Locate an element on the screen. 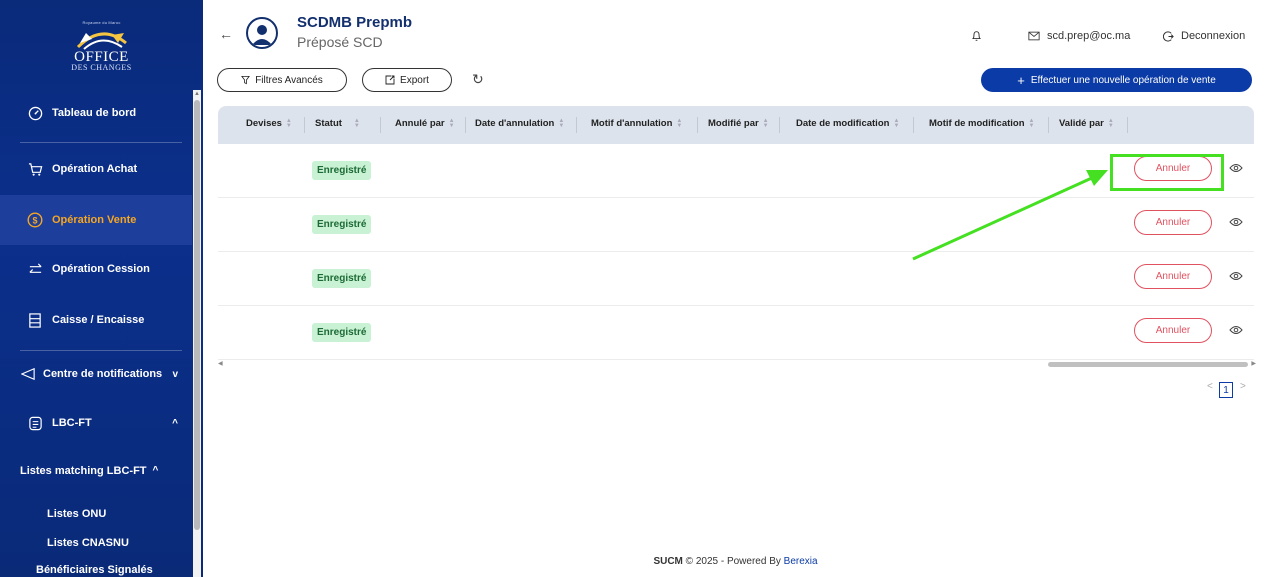 Image resolution: width=1268 pixels, height=577 pixels. footer-company-link: Berexia is located at coordinates (801, 561).